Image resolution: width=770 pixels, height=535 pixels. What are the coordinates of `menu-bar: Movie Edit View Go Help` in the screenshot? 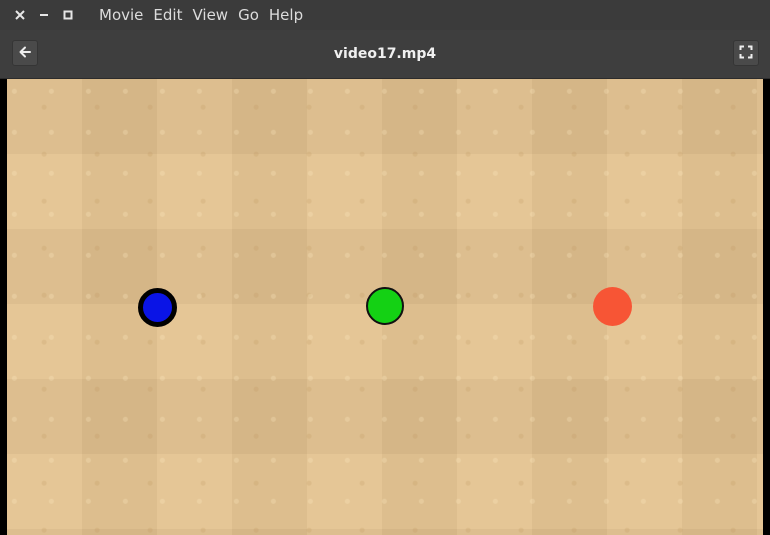 It's located at (385, 15).